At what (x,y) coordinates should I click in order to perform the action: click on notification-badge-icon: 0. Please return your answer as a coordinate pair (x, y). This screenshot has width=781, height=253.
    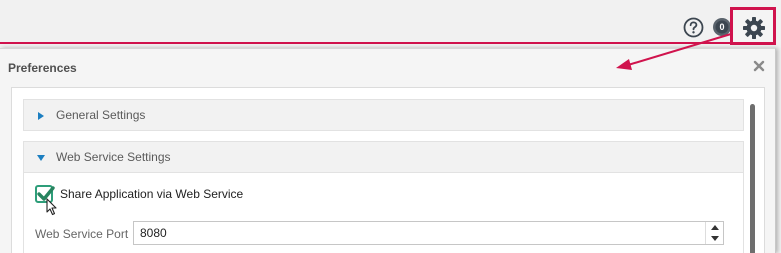
    Looking at the image, I should click on (722, 27).